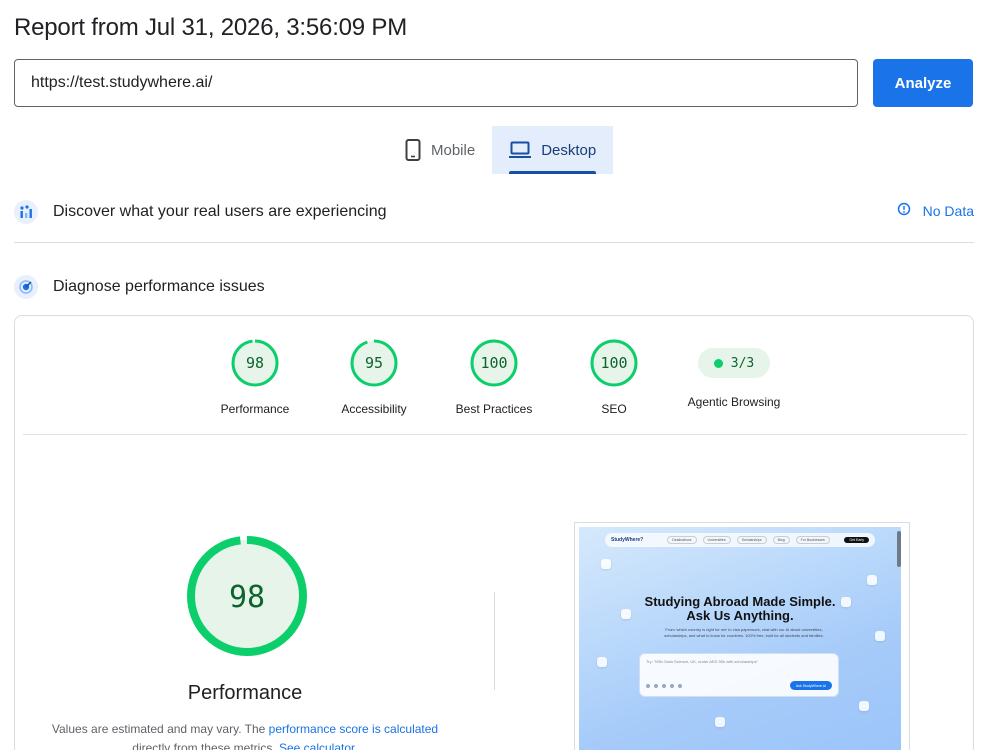 This screenshot has height=750, width=1000. What do you see at coordinates (740, 601) in the screenshot?
I see `headline-line: Studying Abroad Made Simple.` at bounding box center [740, 601].